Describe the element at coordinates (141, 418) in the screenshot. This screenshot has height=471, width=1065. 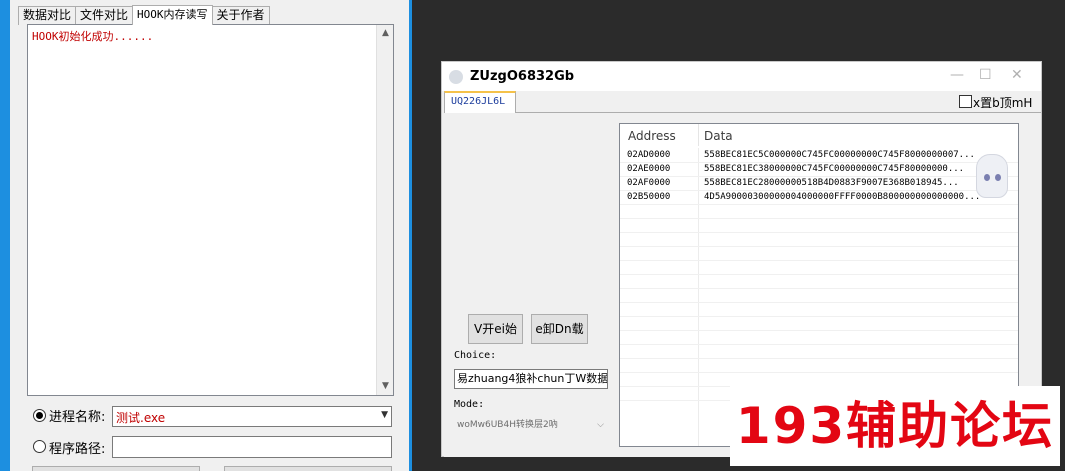
I see `process-name-value: 测试.exe` at that location.